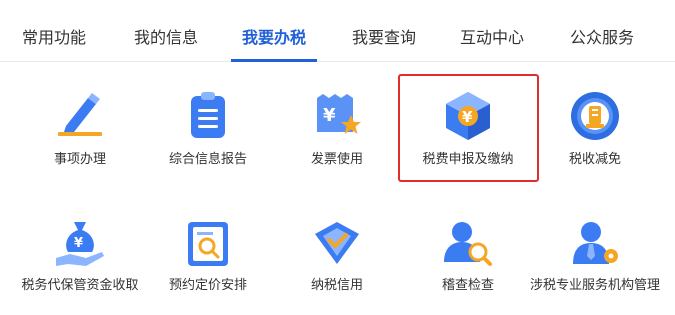  What do you see at coordinates (337, 244) in the screenshot?
I see `shield-check-icon` at bounding box center [337, 244].